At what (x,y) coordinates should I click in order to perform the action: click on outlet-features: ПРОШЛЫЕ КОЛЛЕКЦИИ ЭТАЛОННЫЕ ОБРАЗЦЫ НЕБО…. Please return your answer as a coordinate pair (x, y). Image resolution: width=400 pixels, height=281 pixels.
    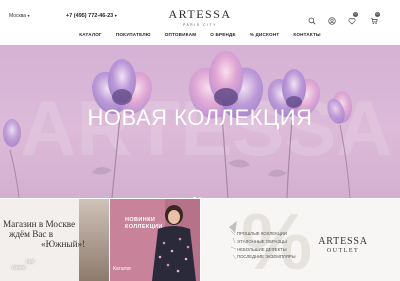
    Looking at the image, I should click on (266, 245).